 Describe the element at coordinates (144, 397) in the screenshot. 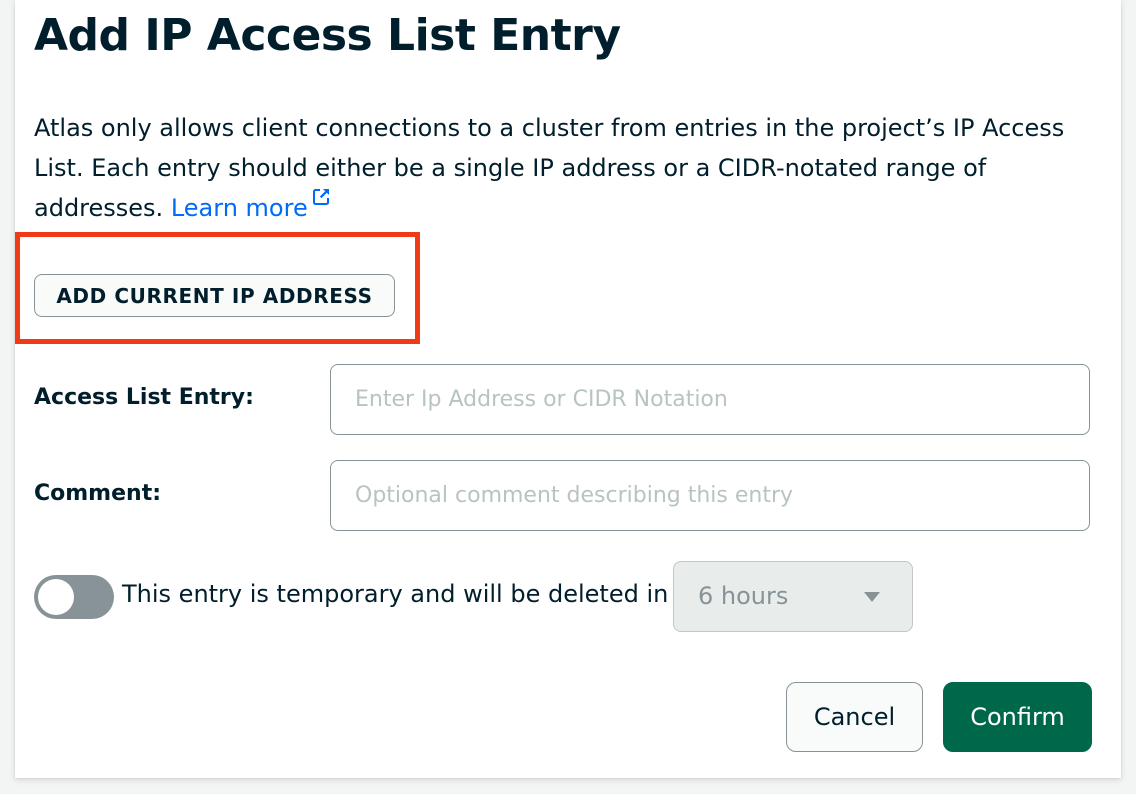

I see `access-list-entry-label: Access List Entry:` at that location.